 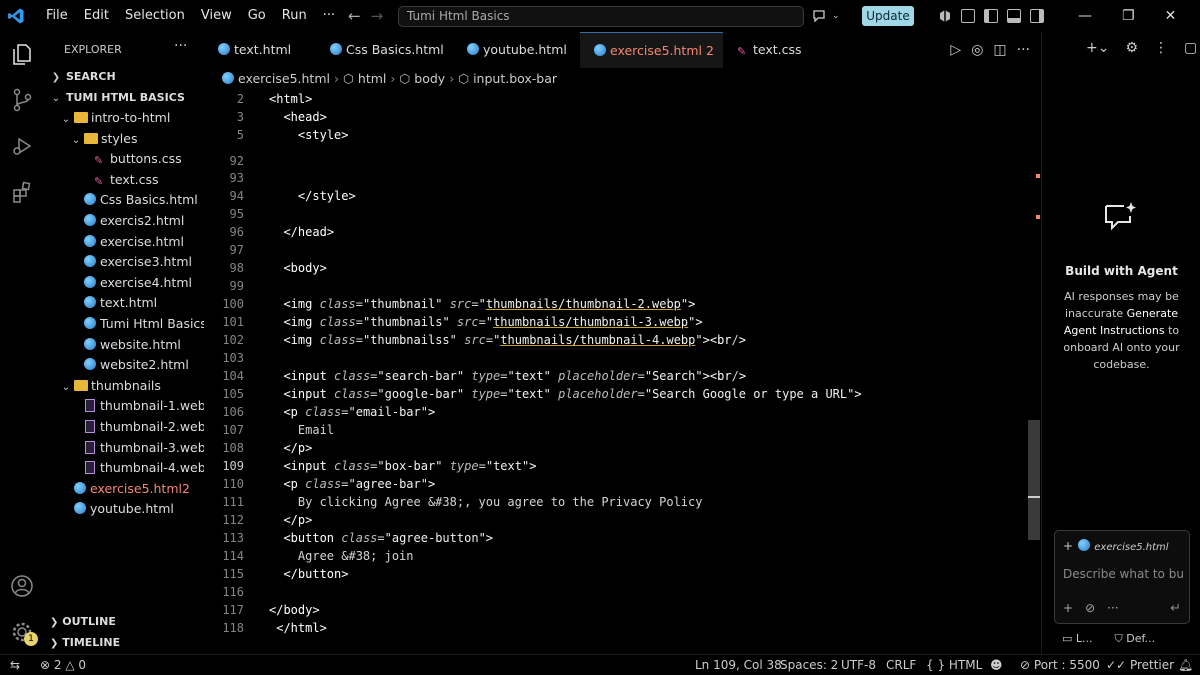 I want to click on code-line: 108 </p>, so click(x=622, y=448).